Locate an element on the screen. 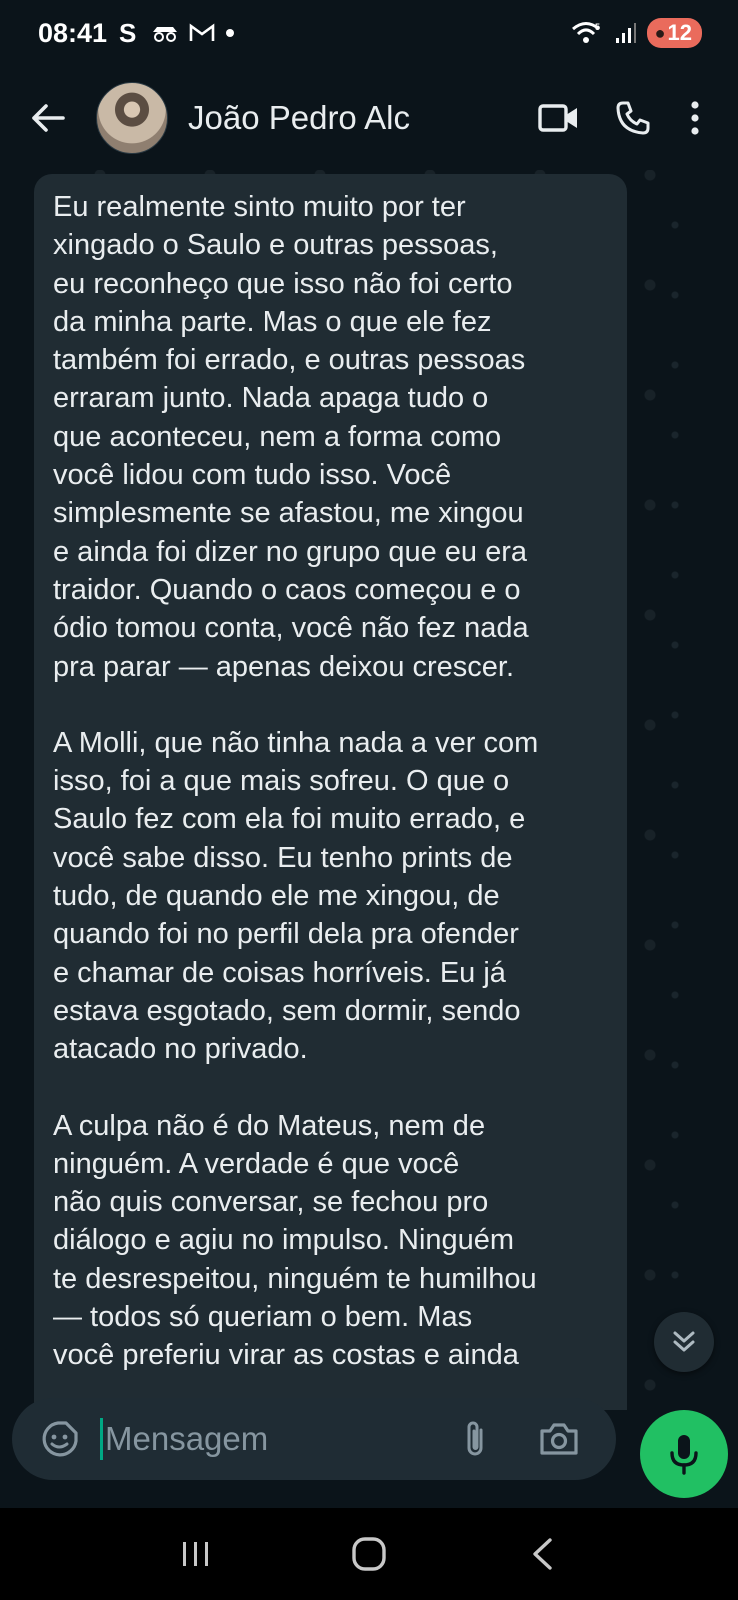 This screenshot has width=738, height=1600. voice-message-button is located at coordinates (684, 1454).